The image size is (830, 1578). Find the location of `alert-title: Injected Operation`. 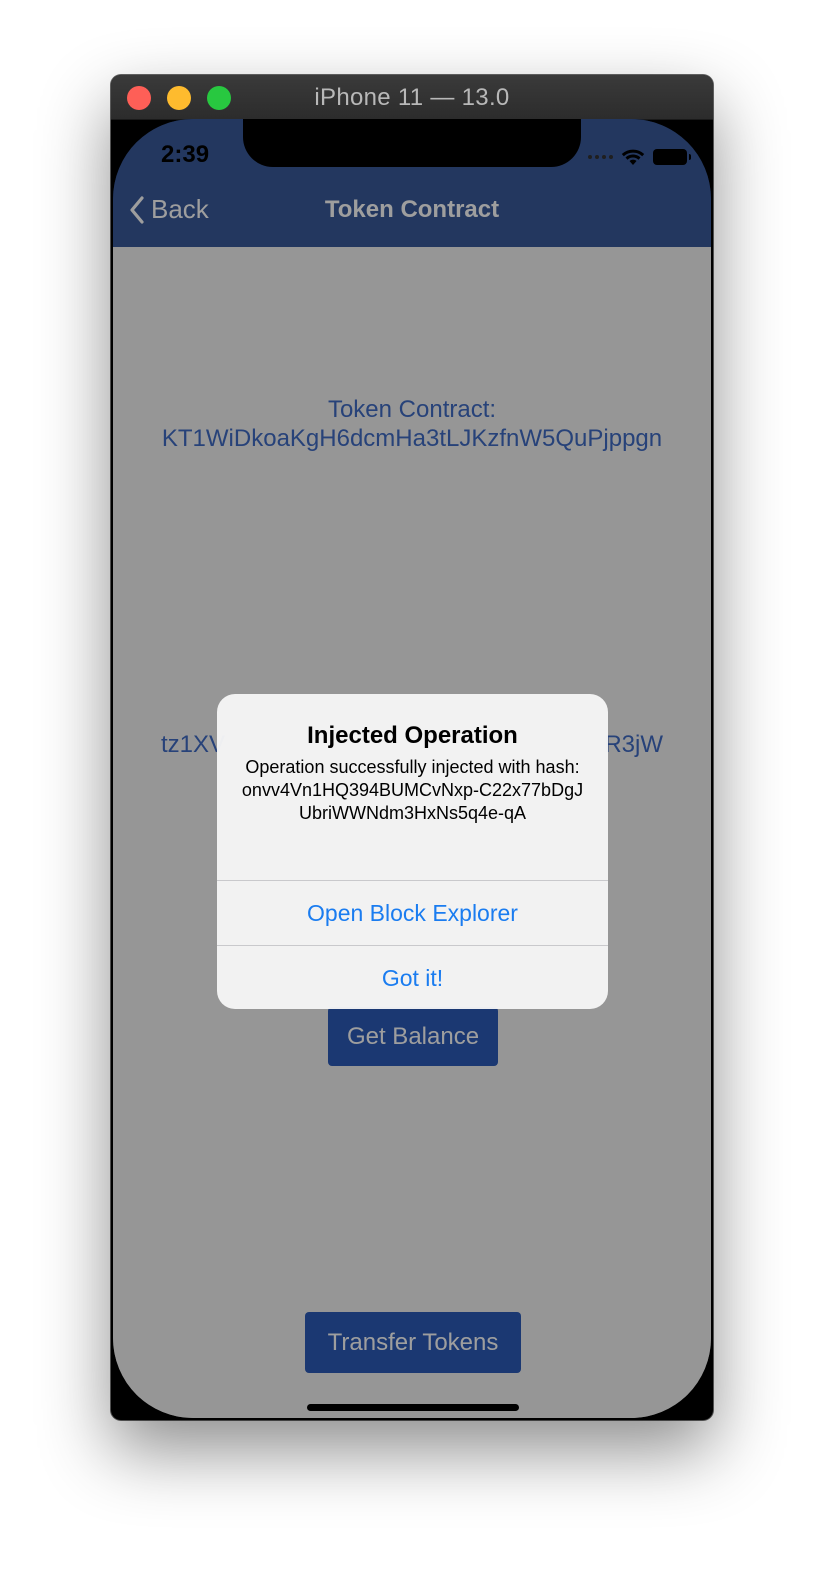

alert-title: Injected Operation is located at coordinates (412, 735).